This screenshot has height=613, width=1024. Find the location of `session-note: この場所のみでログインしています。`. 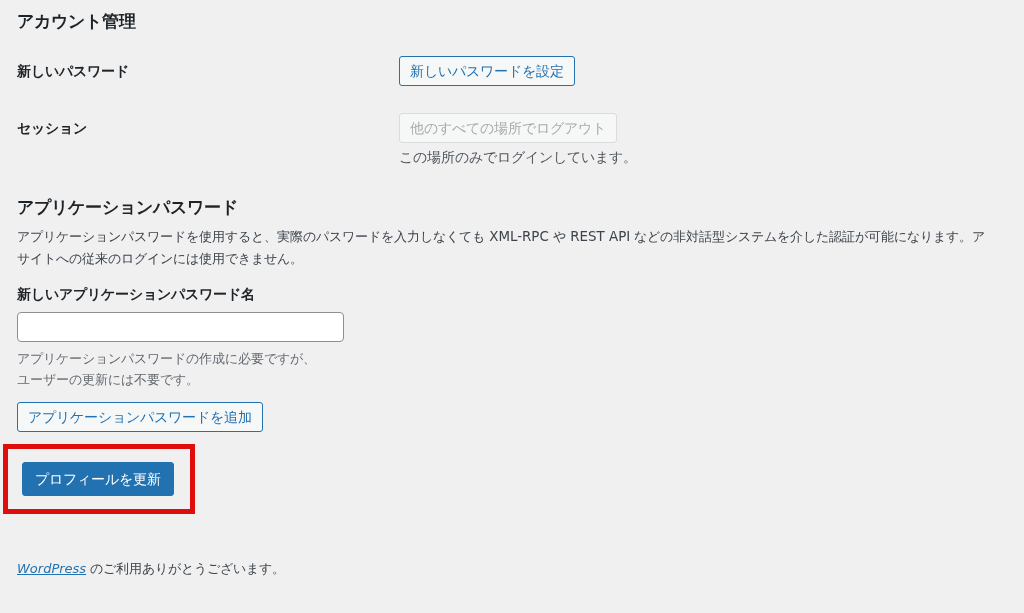

session-note: この場所のみでログインしています。 is located at coordinates (518, 157).